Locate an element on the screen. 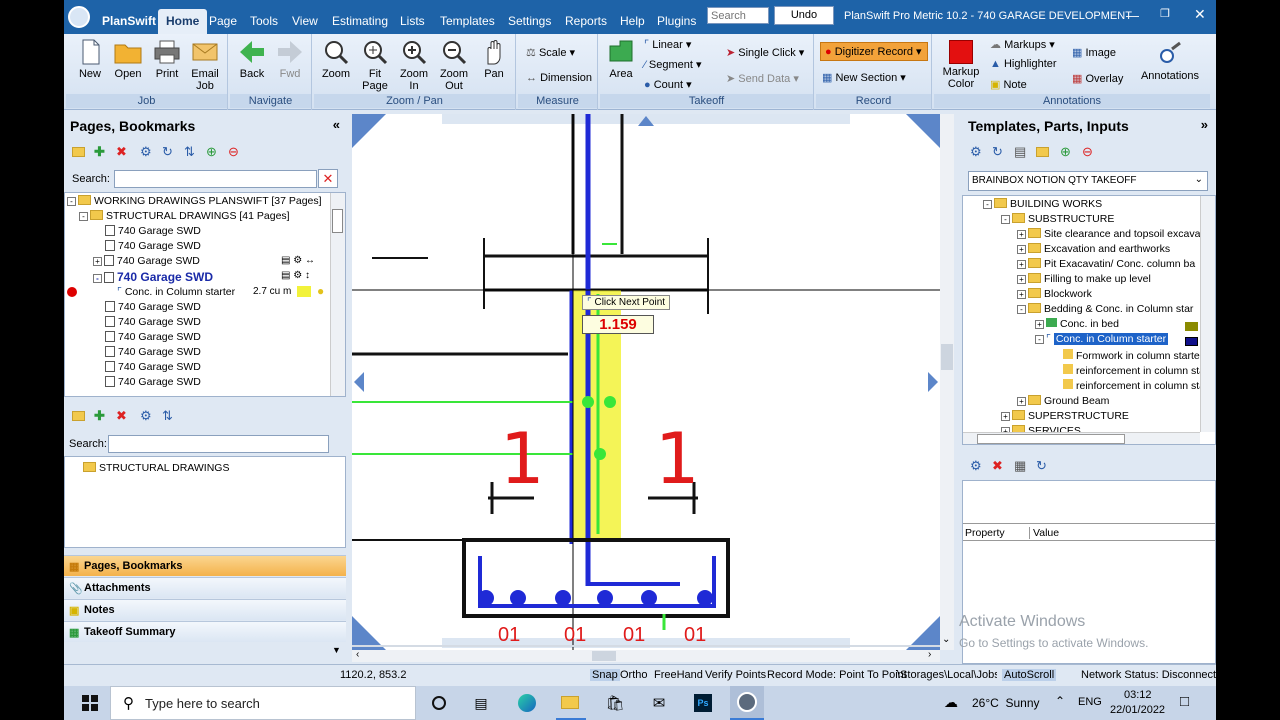  table-icon: ▦ is located at coordinates (1020, 466).